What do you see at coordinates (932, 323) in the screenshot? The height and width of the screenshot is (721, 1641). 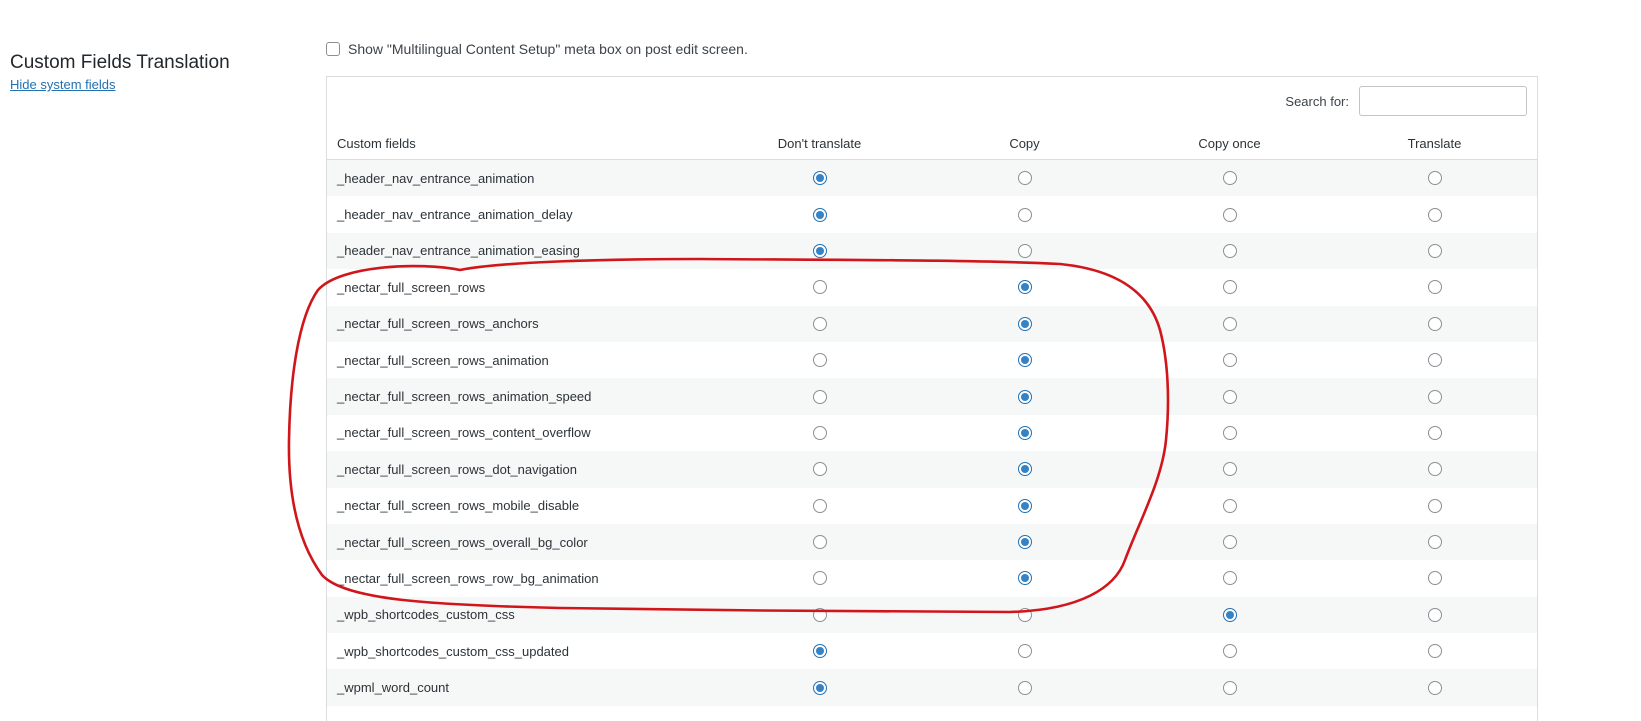 I see `table-row: _nectar_full_screen_rows_anchors` at bounding box center [932, 323].